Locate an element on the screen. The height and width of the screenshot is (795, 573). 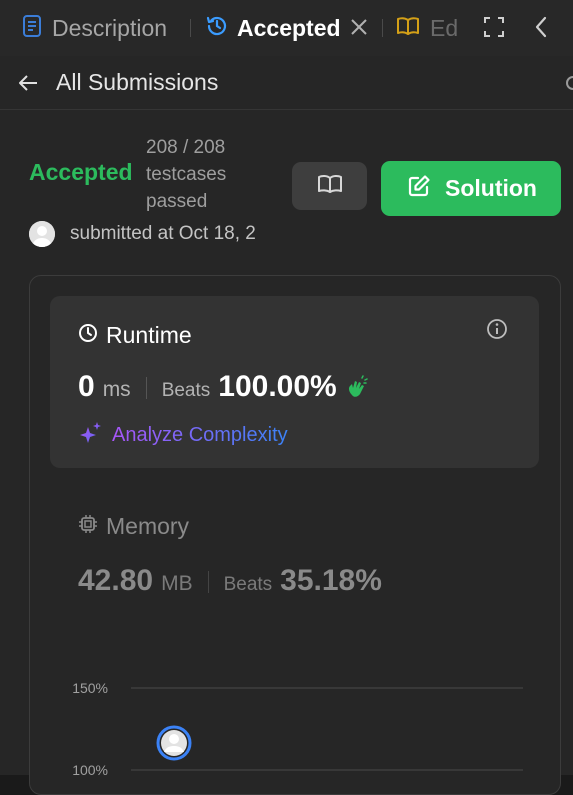
memory-beats-label: Beats is located at coordinates (248, 584).